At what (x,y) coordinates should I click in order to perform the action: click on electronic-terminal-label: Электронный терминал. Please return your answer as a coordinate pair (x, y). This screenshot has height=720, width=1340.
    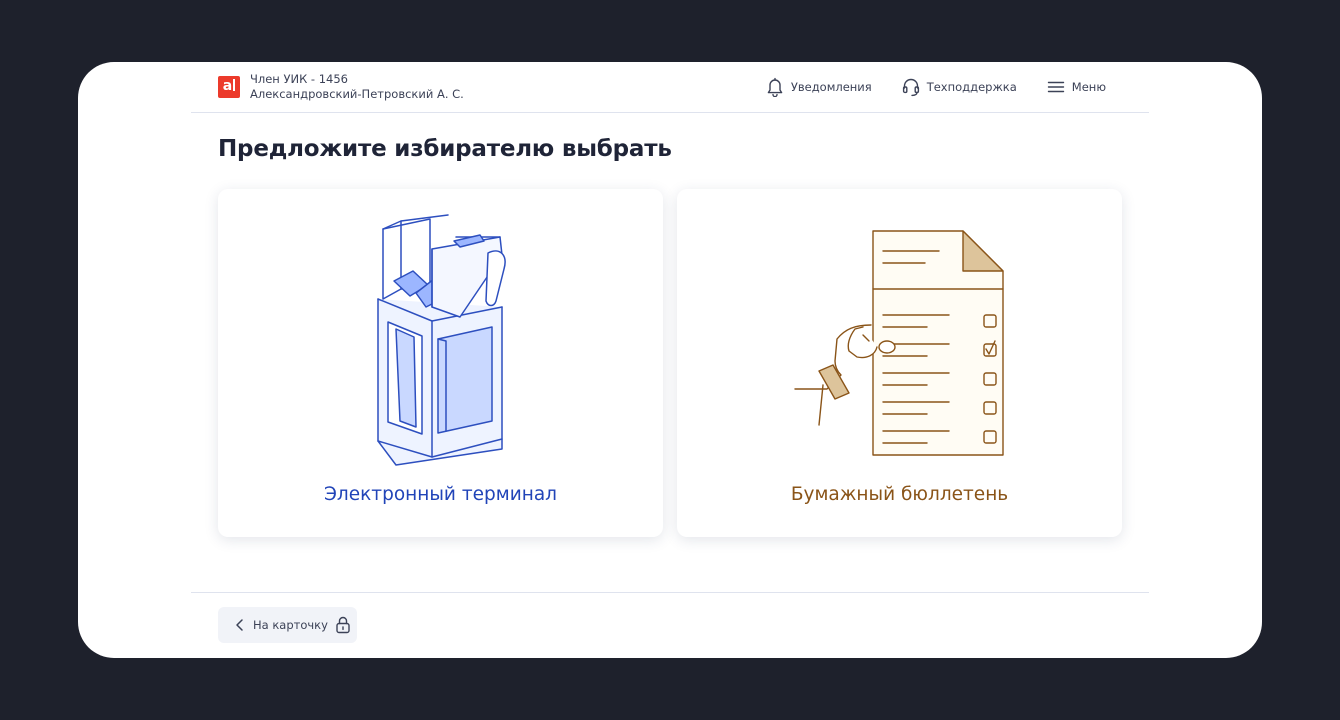
    Looking at the image, I should click on (440, 494).